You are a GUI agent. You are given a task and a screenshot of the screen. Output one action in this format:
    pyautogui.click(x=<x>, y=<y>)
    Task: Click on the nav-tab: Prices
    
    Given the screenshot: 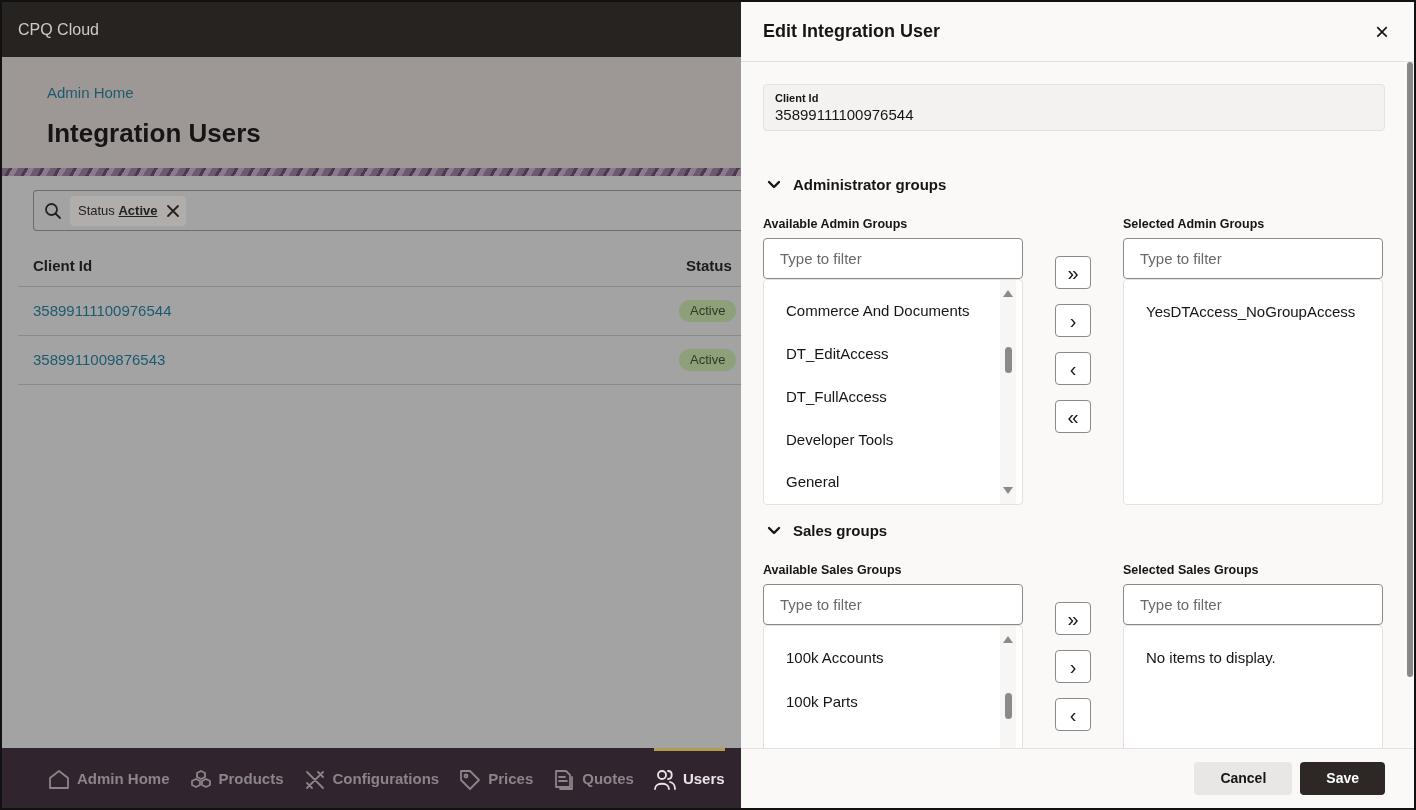 What is the action you would take?
    pyautogui.click(x=496, y=778)
    